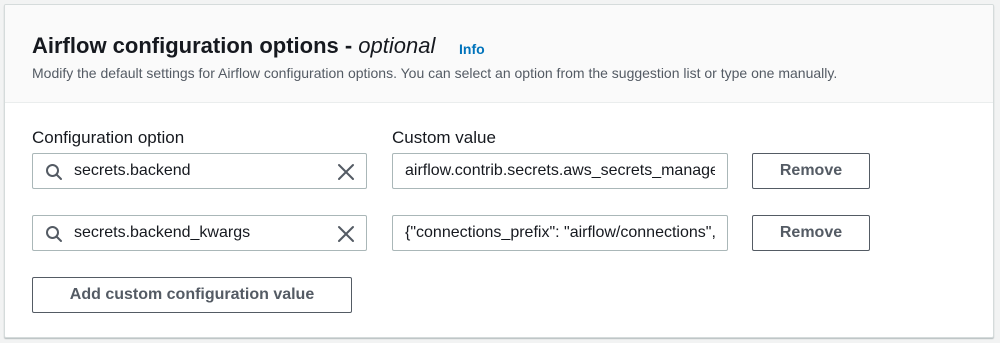  I want to click on section-title-optional: optional, so click(397, 45).